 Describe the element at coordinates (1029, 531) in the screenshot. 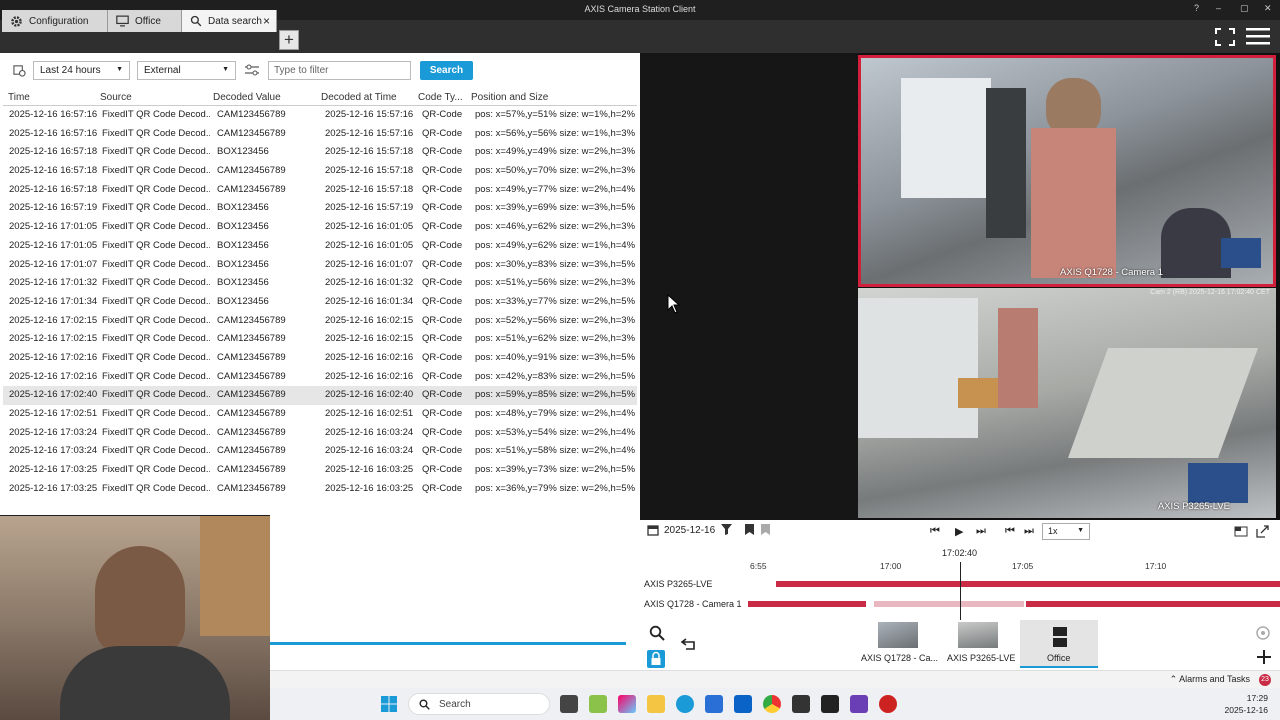

I see `step-forward-icon: ⏭` at that location.